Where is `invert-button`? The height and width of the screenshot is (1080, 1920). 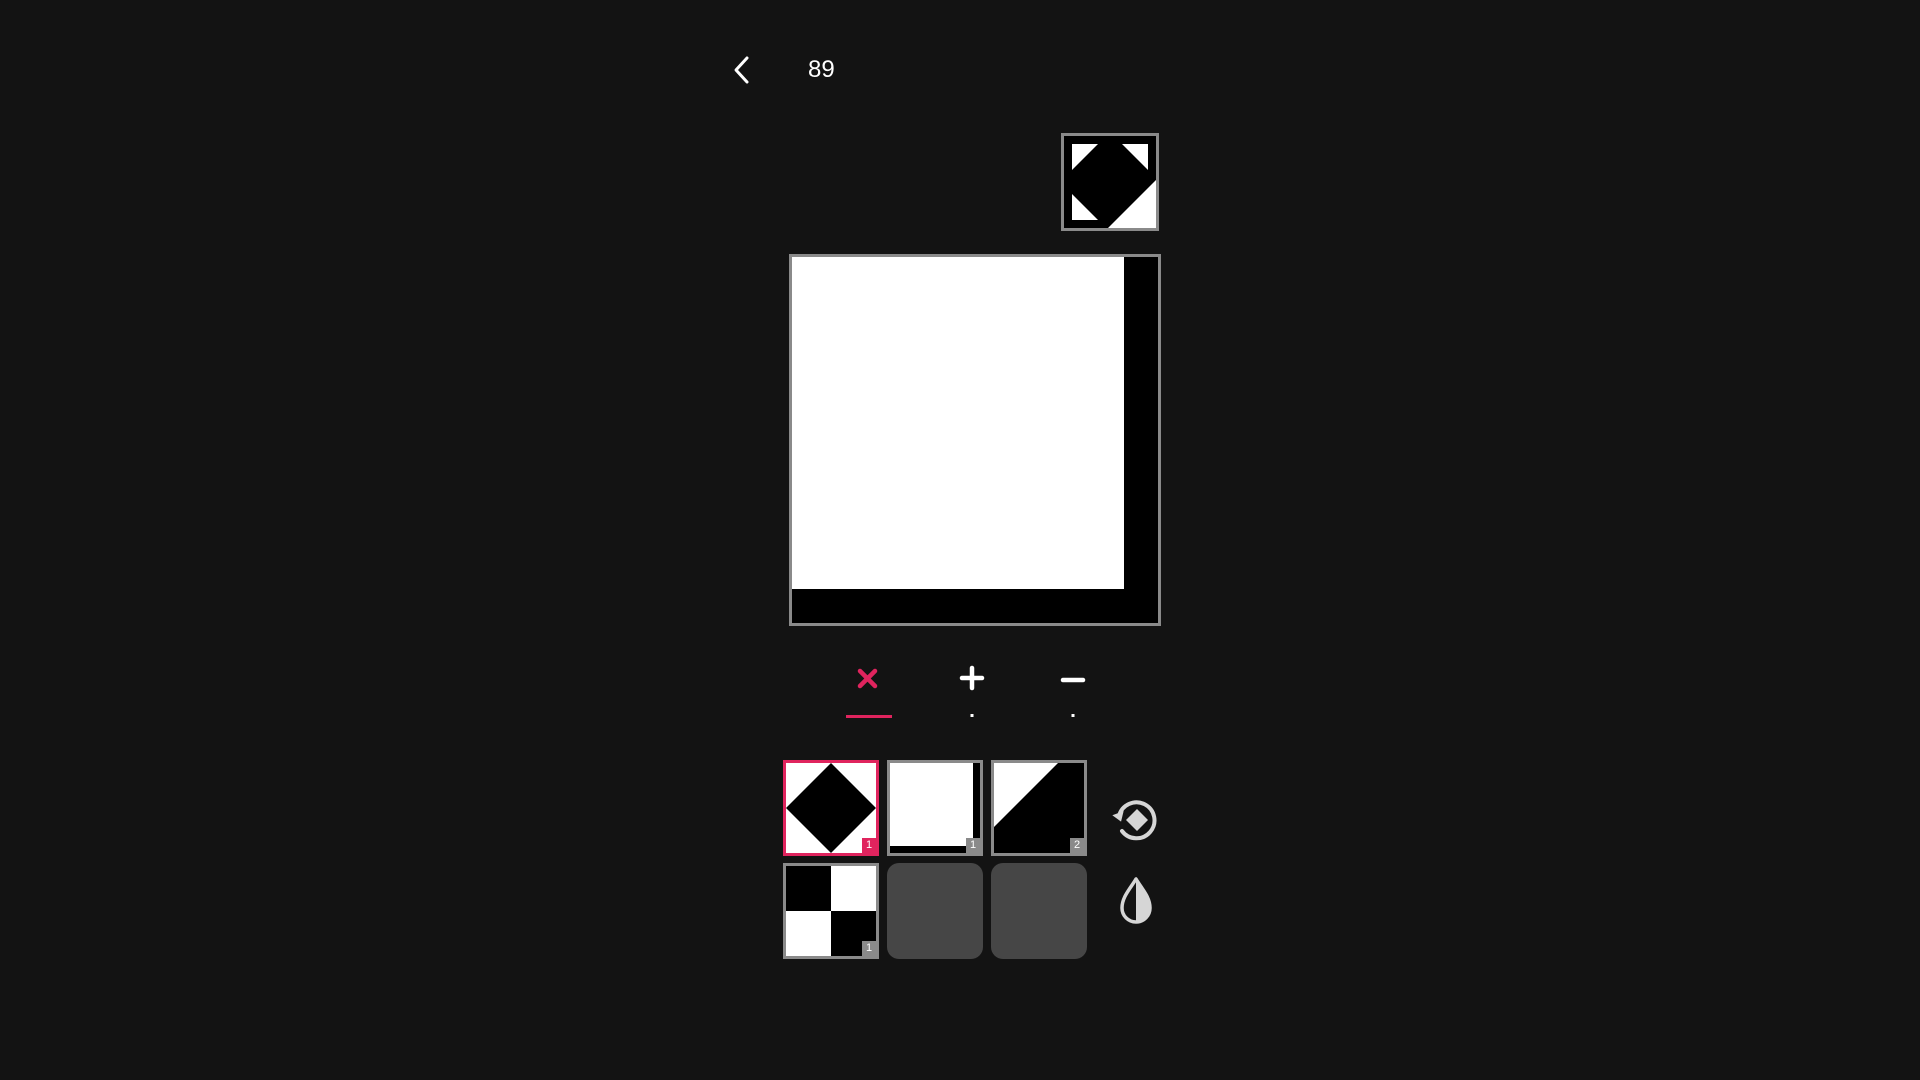 invert-button is located at coordinates (1136, 903).